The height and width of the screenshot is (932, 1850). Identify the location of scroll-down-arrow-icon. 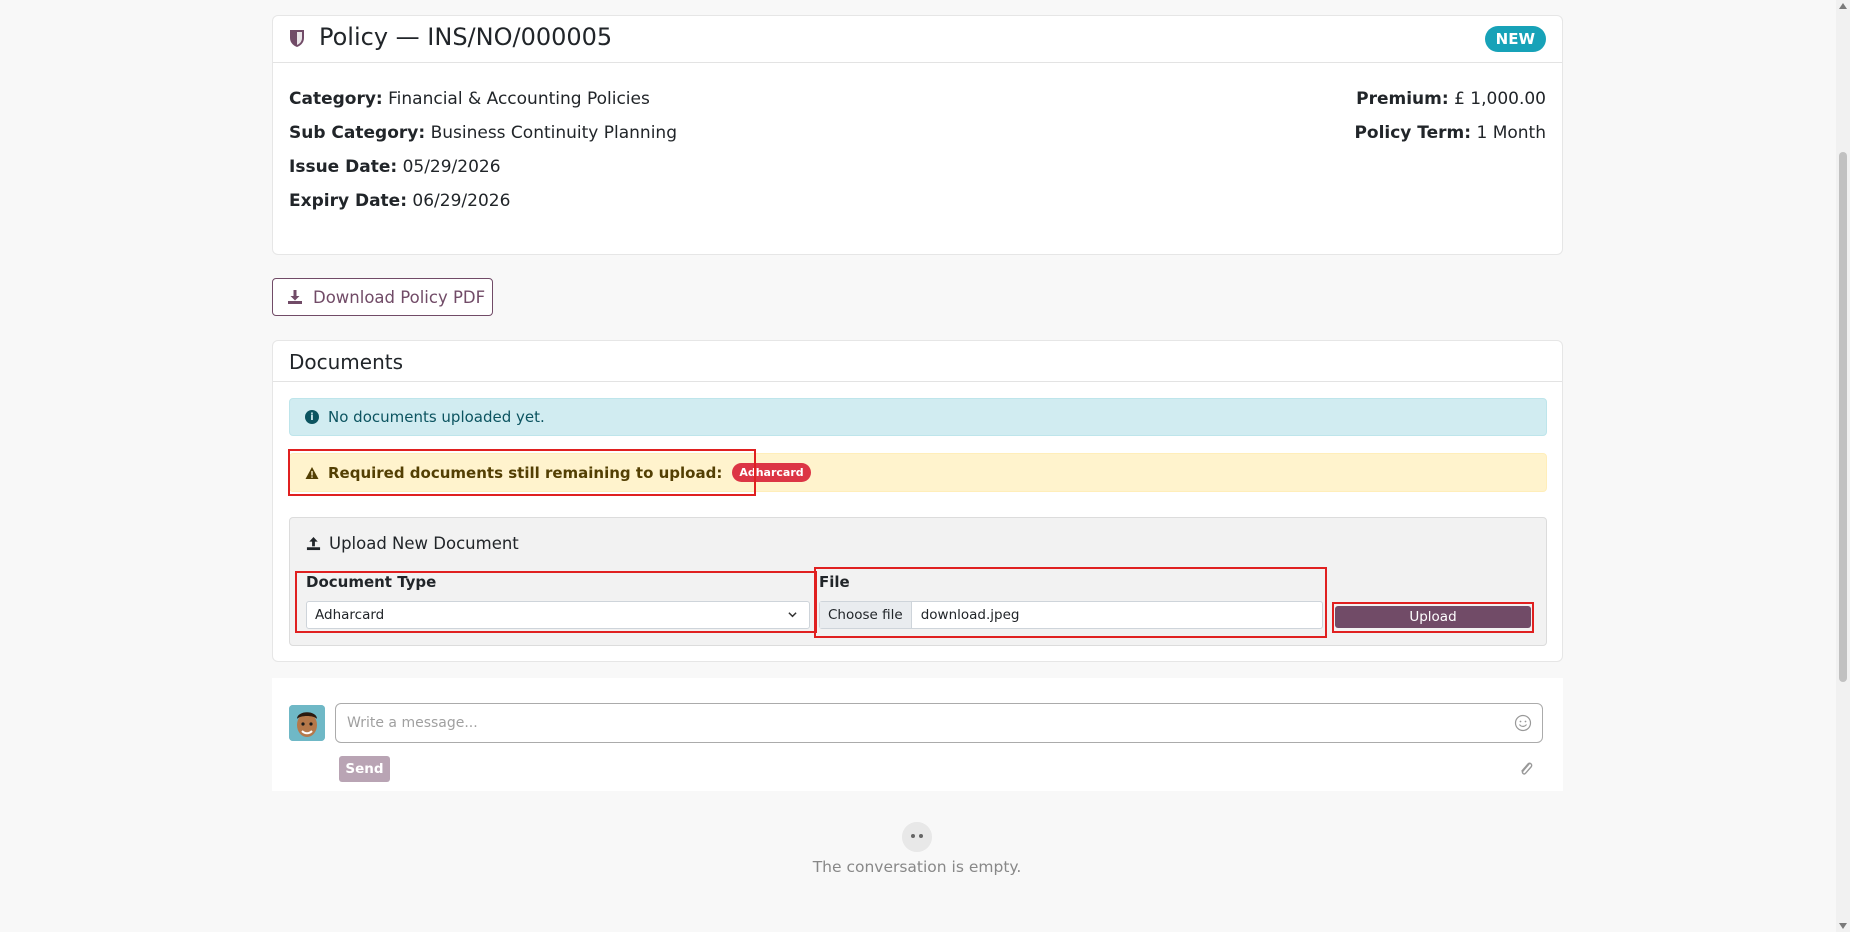
(1843, 926).